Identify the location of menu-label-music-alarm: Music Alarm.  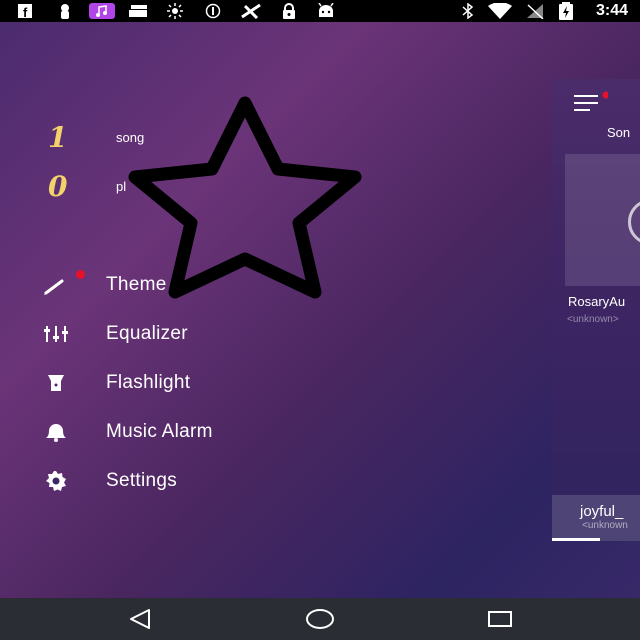
(159, 431).